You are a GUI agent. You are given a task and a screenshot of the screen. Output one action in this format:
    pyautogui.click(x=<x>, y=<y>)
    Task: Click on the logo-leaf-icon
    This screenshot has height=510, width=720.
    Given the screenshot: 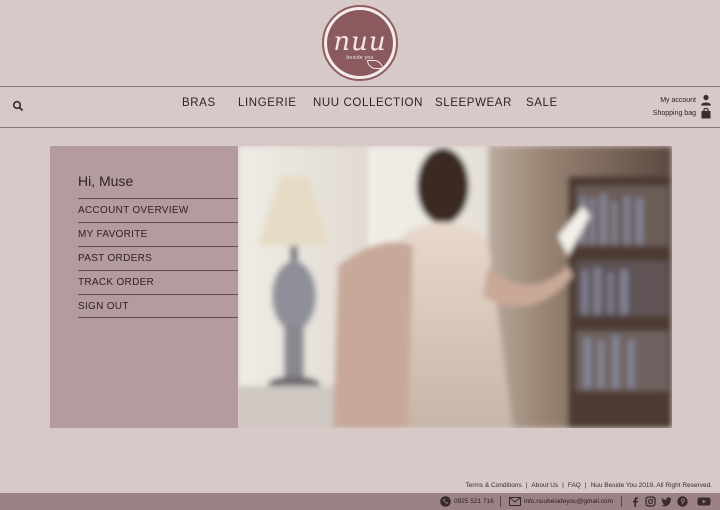 What is the action you would take?
    pyautogui.click(x=375, y=64)
    